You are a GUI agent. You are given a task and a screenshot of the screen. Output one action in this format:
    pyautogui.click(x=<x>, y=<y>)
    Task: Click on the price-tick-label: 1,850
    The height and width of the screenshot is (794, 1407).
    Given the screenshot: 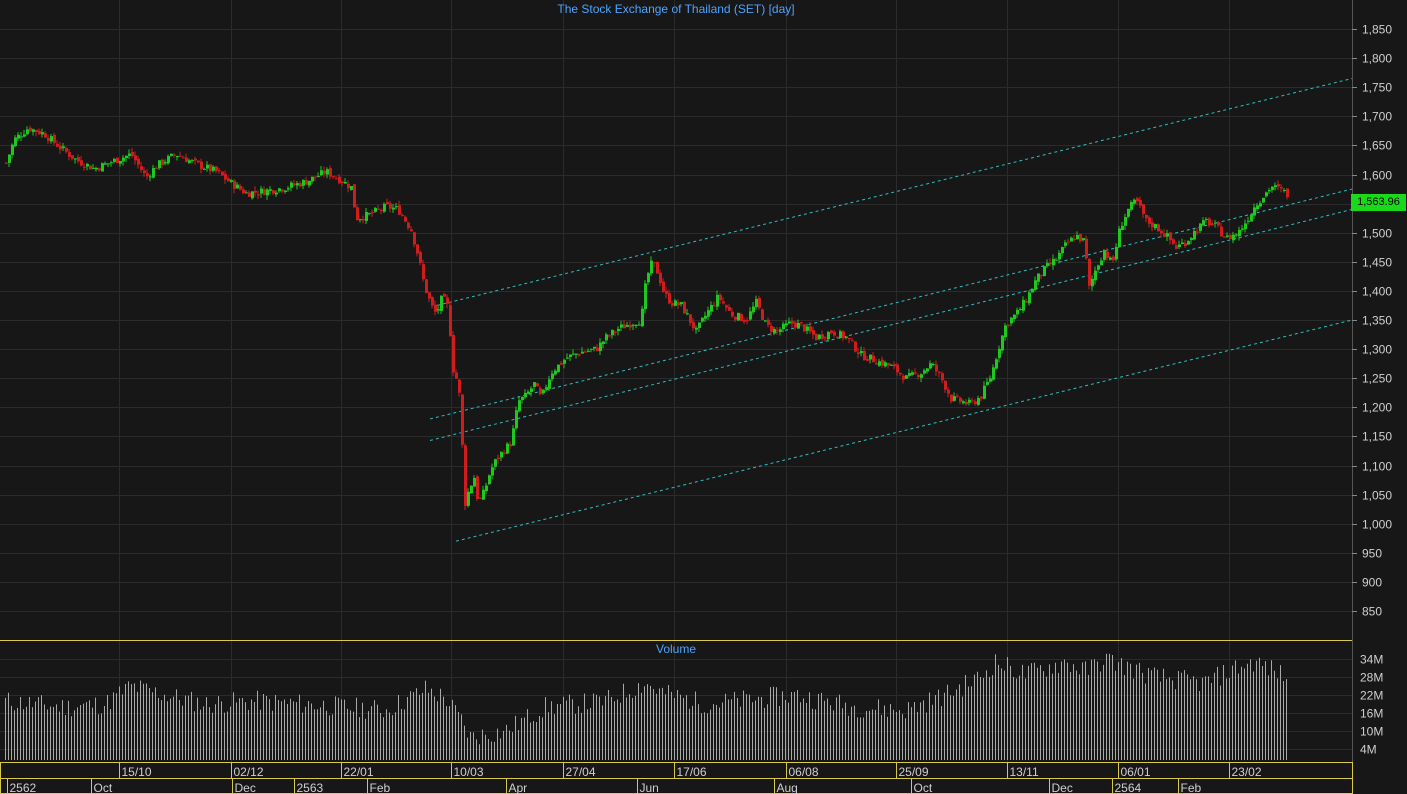 What is the action you would take?
    pyautogui.click(x=1377, y=30)
    